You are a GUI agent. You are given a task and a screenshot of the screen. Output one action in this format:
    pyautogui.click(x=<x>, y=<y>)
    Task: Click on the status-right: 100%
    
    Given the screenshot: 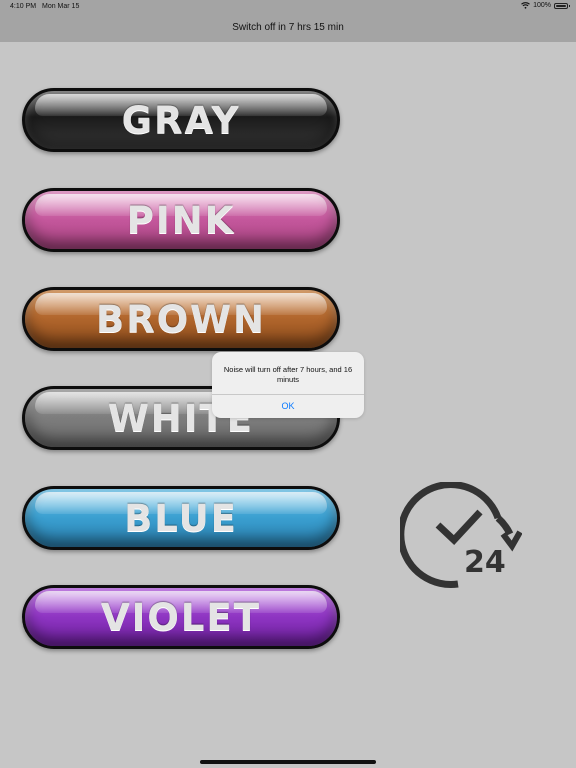 What is the action you would take?
    pyautogui.click(x=545, y=5)
    